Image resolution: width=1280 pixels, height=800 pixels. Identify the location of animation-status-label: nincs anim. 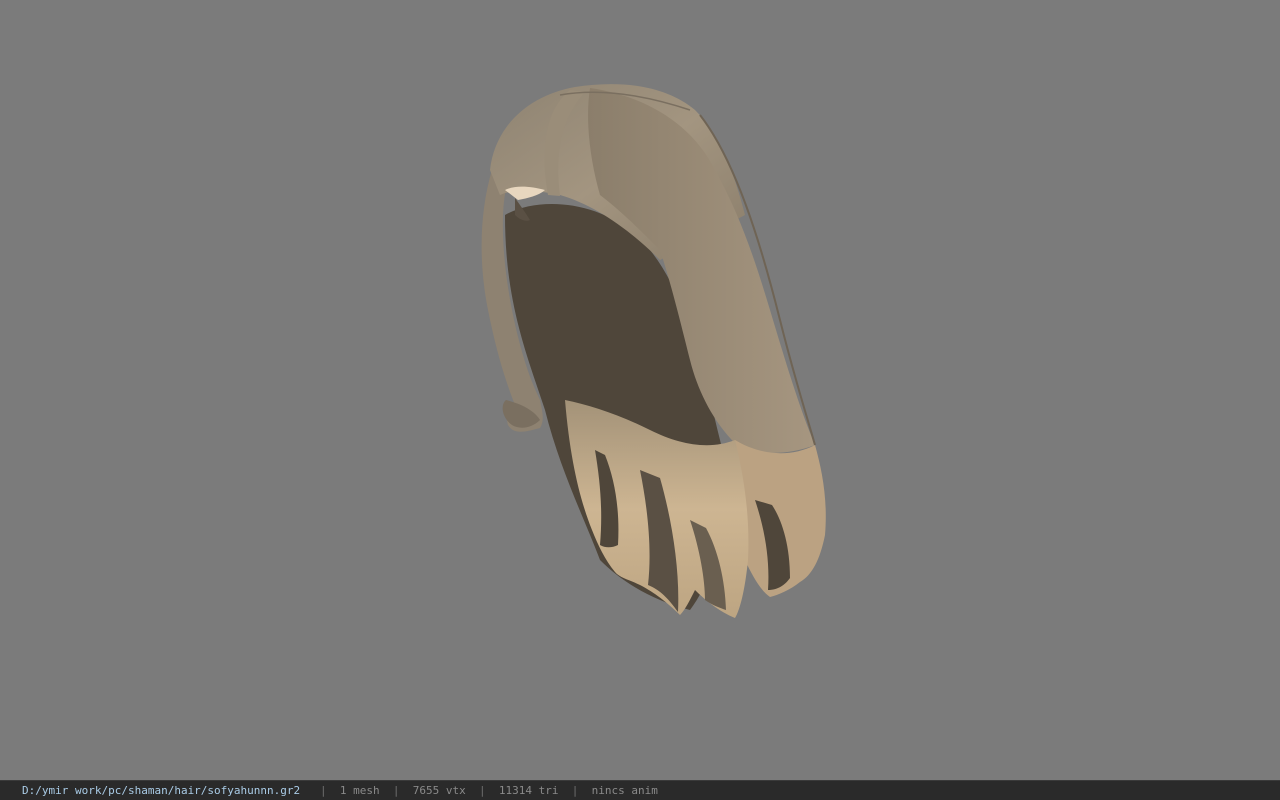
(624, 790).